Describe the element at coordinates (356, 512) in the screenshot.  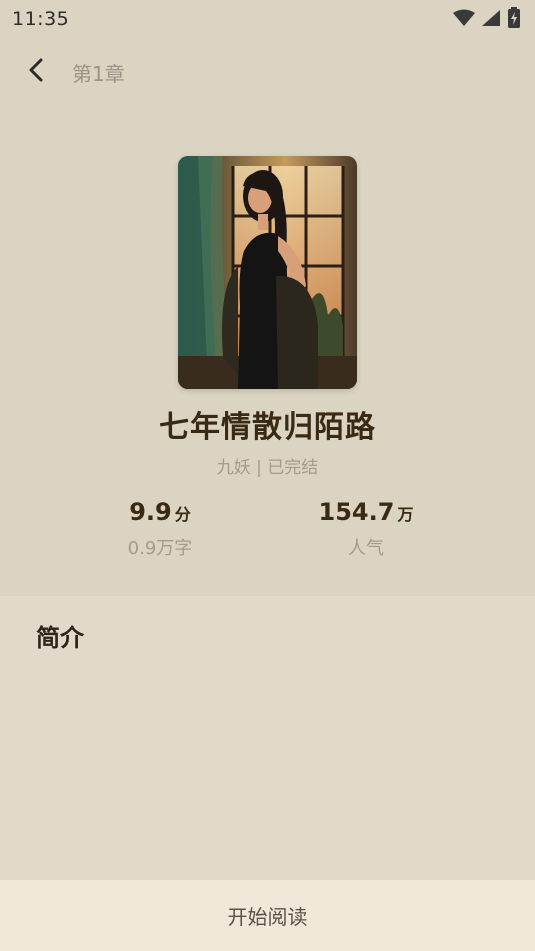
I see `popularity-value: 154.7` at that location.